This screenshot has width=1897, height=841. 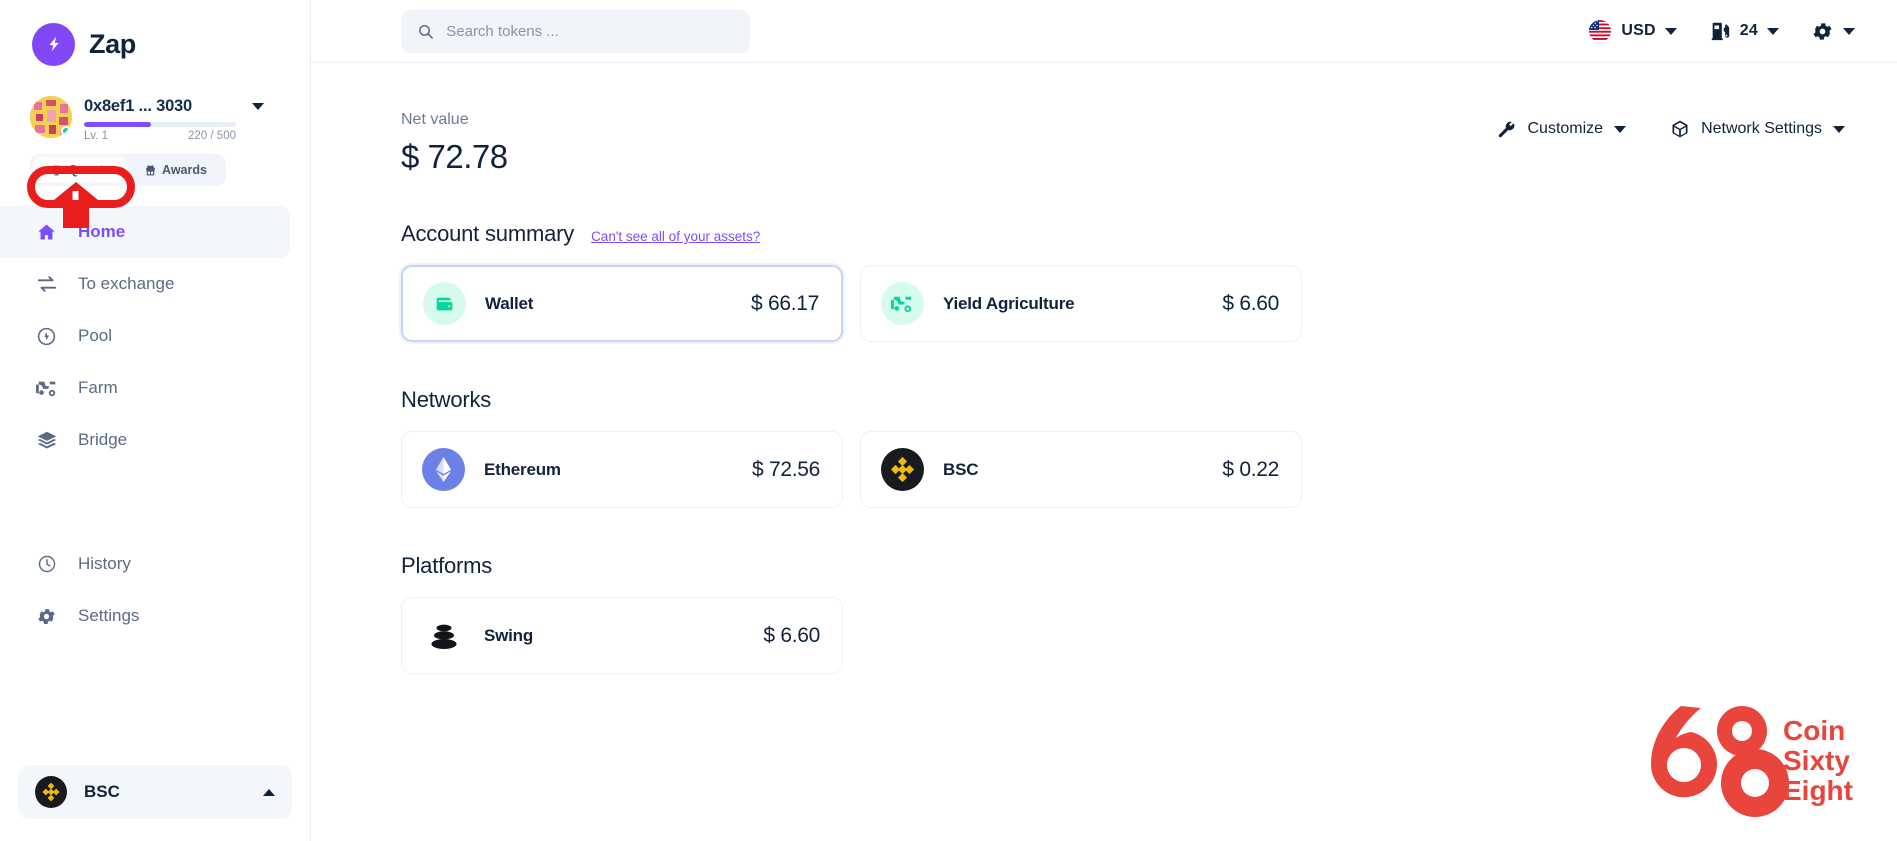 I want to click on network-settings-label: Network Settings, so click(x=1761, y=128).